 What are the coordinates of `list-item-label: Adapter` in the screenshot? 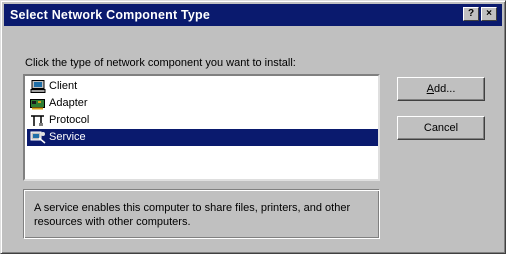 It's located at (68, 103).